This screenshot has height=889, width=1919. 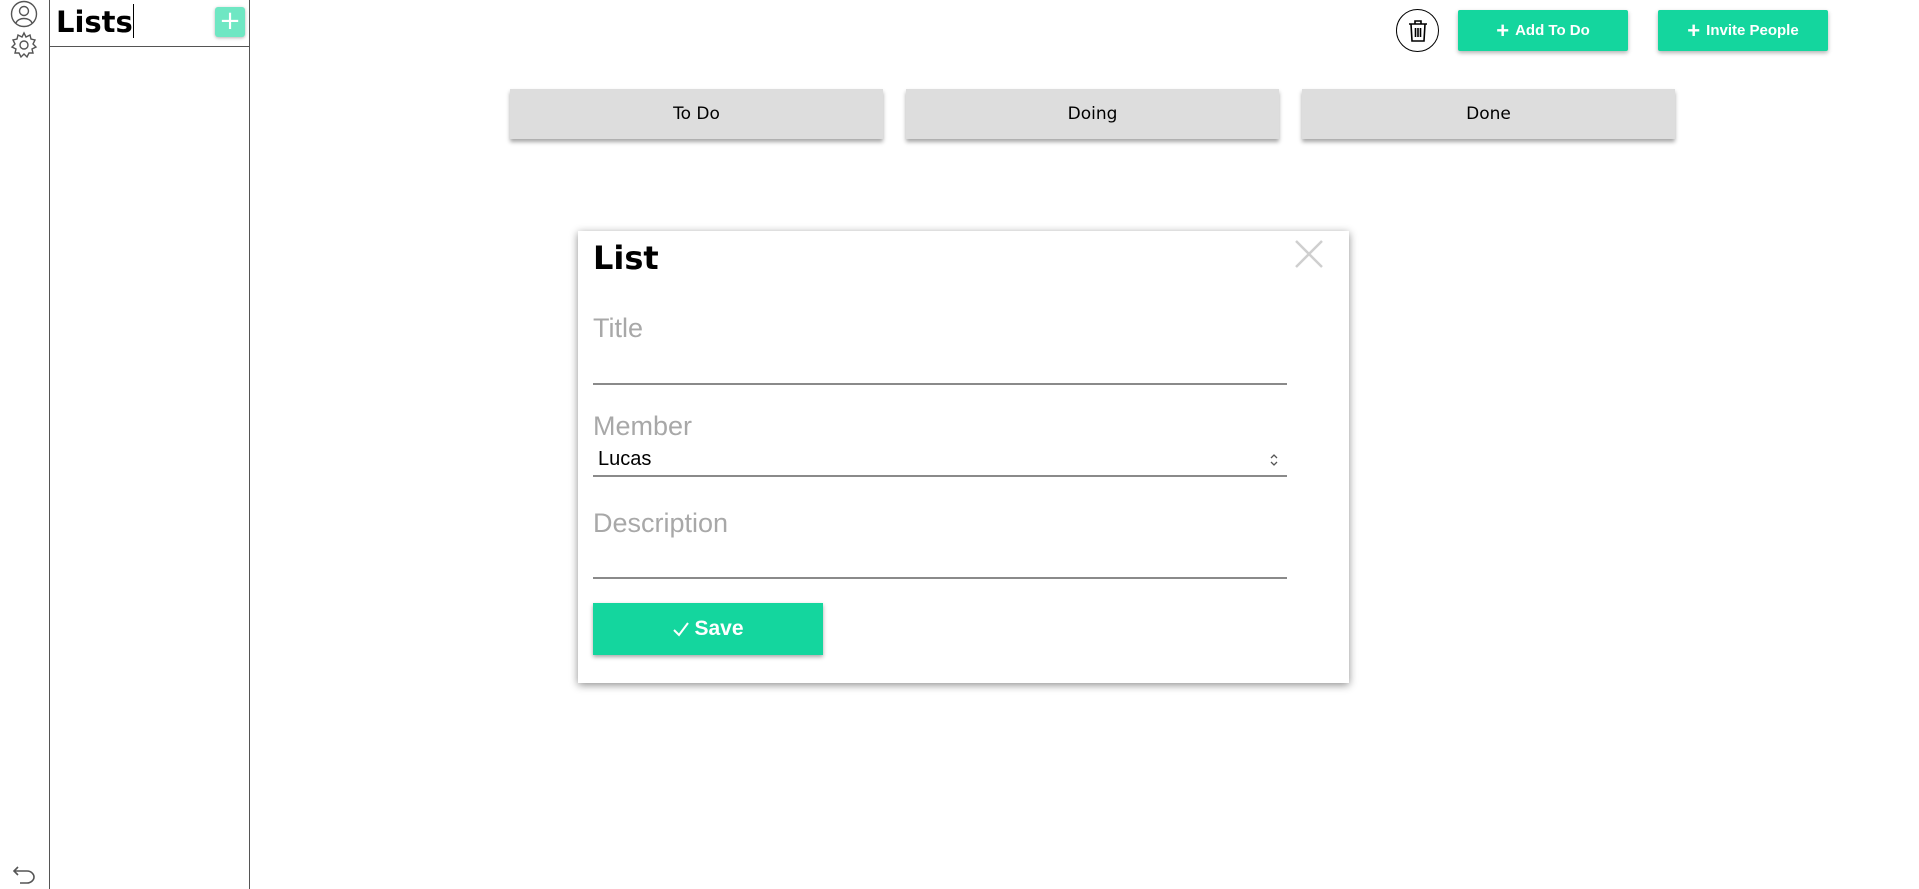 What do you see at coordinates (1752, 30) in the screenshot?
I see `invite-people-label: Invite People` at bounding box center [1752, 30].